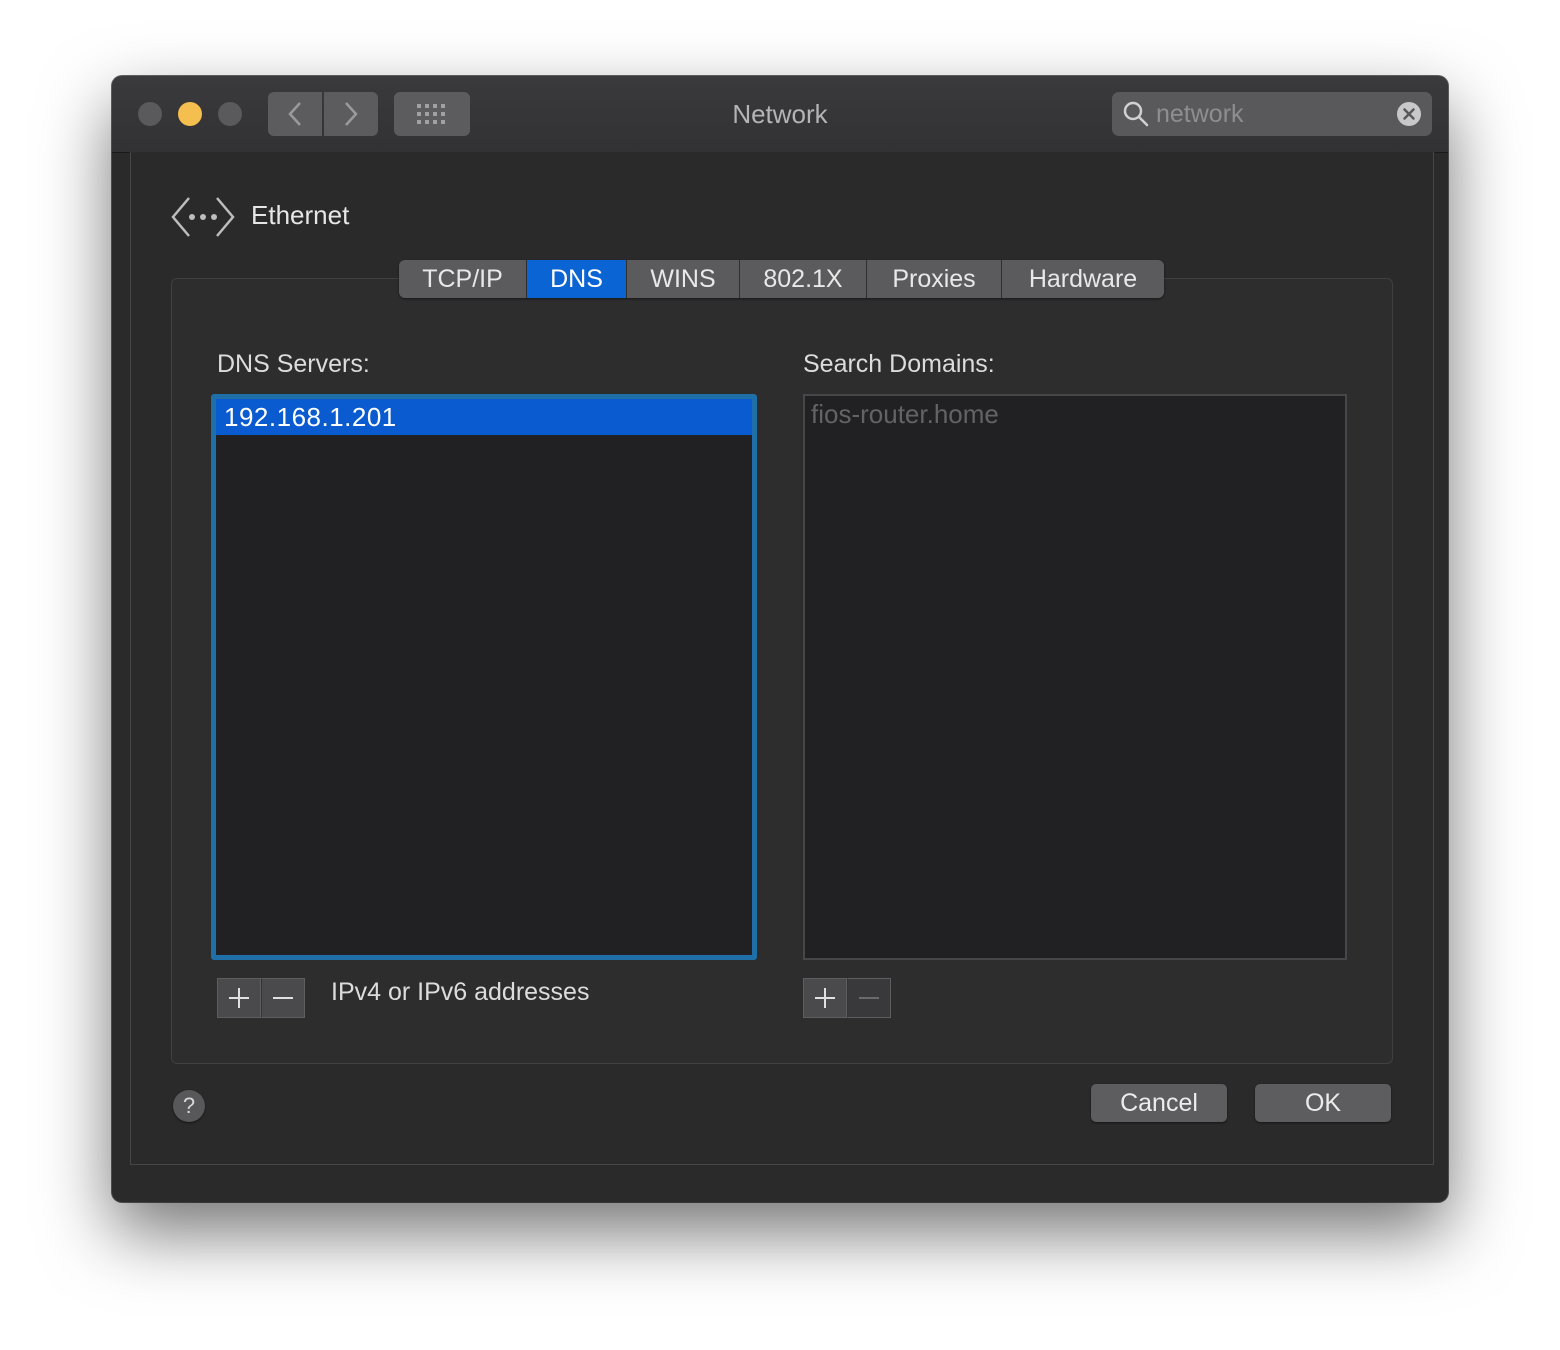 The image size is (1560, 1350). What do you see at coordinates (230, 114) in the screenshot?
I see `zoom-window-button` at bounding box center [230, 114].